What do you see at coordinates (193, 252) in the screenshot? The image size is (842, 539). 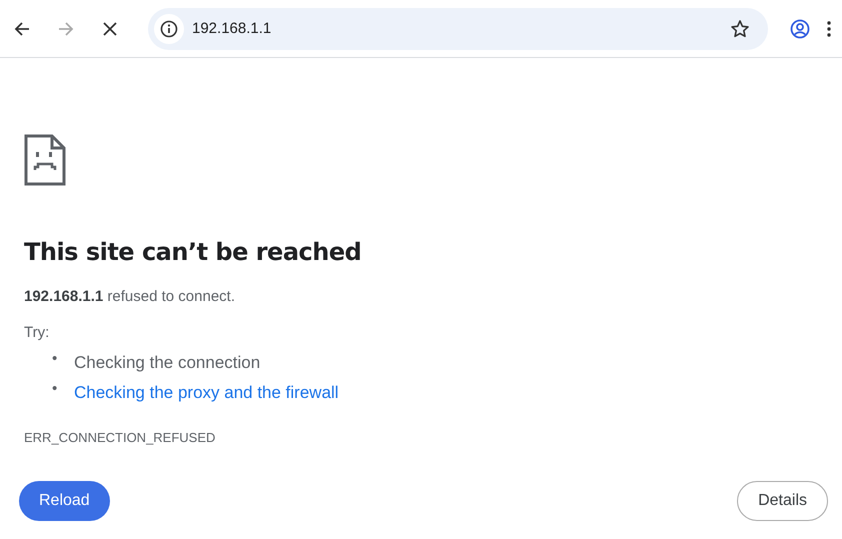 I see `error-heading: This site can’t be reached` at bounding box center [193, 252].